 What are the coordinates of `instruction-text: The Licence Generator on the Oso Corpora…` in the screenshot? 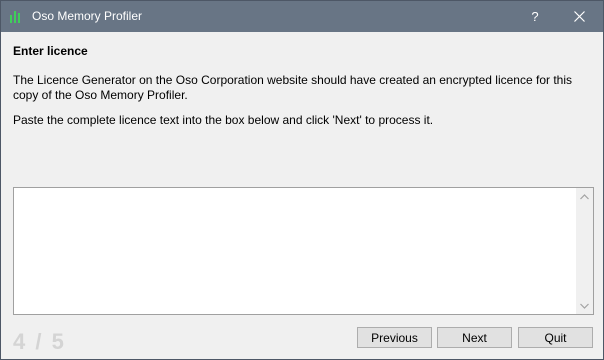 It's located at (292, 87).